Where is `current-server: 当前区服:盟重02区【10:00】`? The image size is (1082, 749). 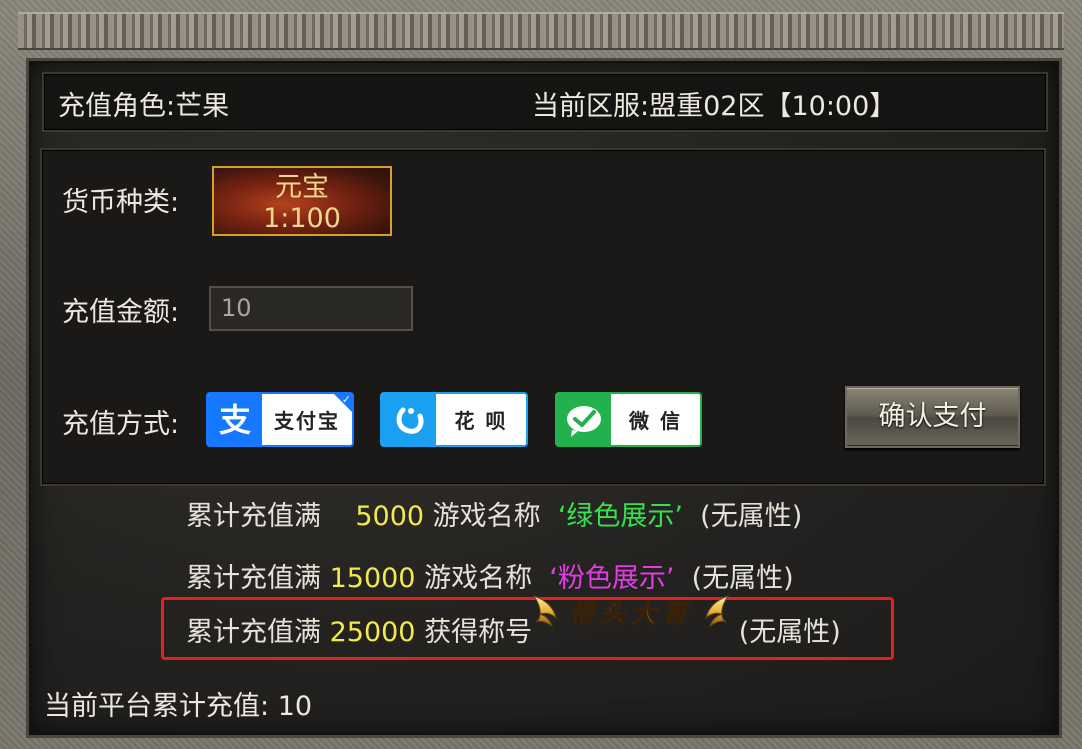 current-server: 当前区服:盟重02区【10:00】 is located at coordinates (714, 103).